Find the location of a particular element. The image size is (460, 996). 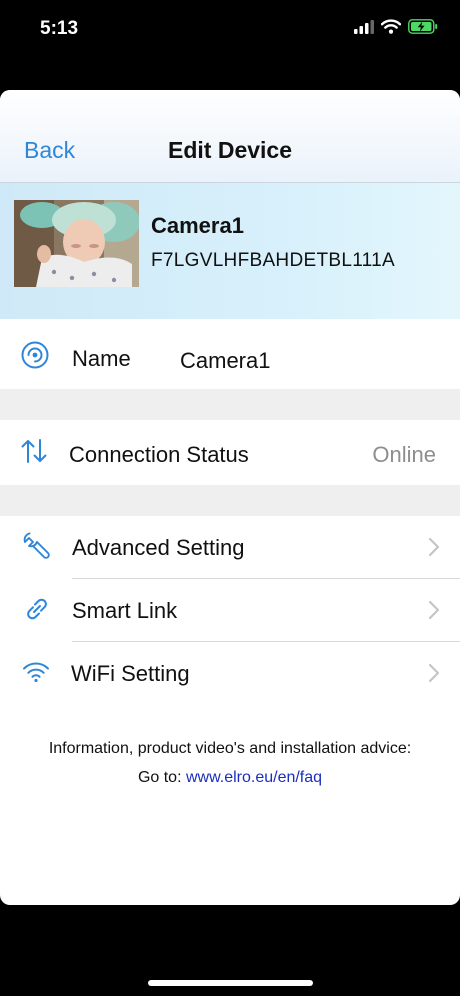

signal-icon is located at coordinates (364, 29).